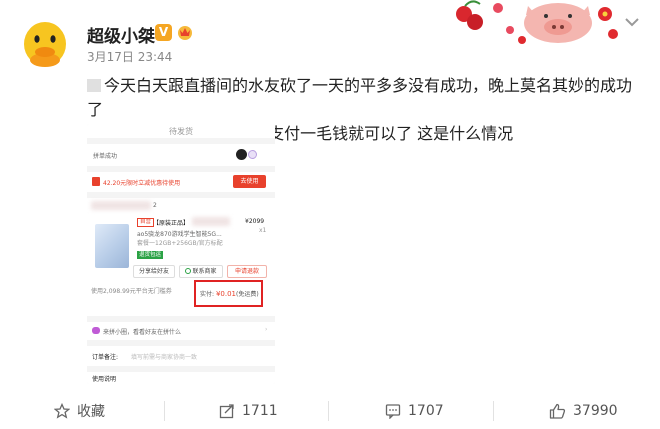 Image resolution: width=660 pixels, height=429 pixels. I want to click on coupon-use-button: 去使用, so click(249, 181).